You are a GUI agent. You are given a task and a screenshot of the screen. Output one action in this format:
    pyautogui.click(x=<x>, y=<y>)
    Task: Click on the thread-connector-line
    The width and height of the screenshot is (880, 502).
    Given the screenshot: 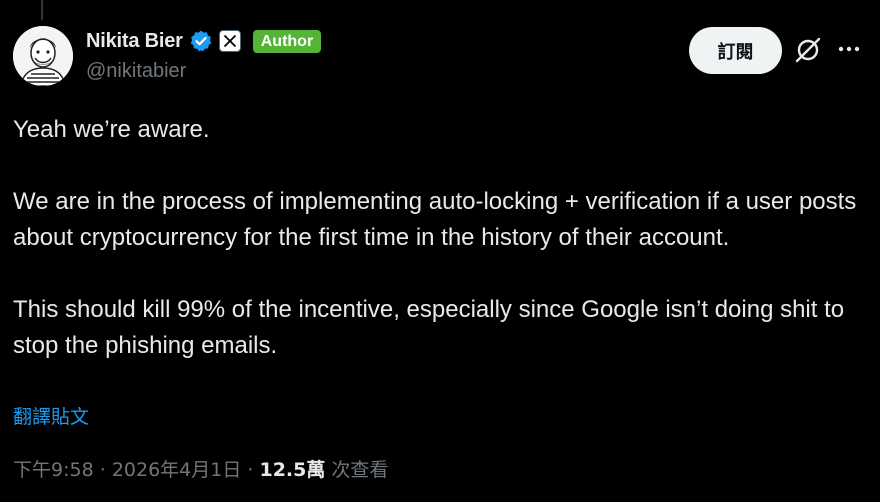 What is the action you would take?
    pyautogui.click(x=42, y=10)
    